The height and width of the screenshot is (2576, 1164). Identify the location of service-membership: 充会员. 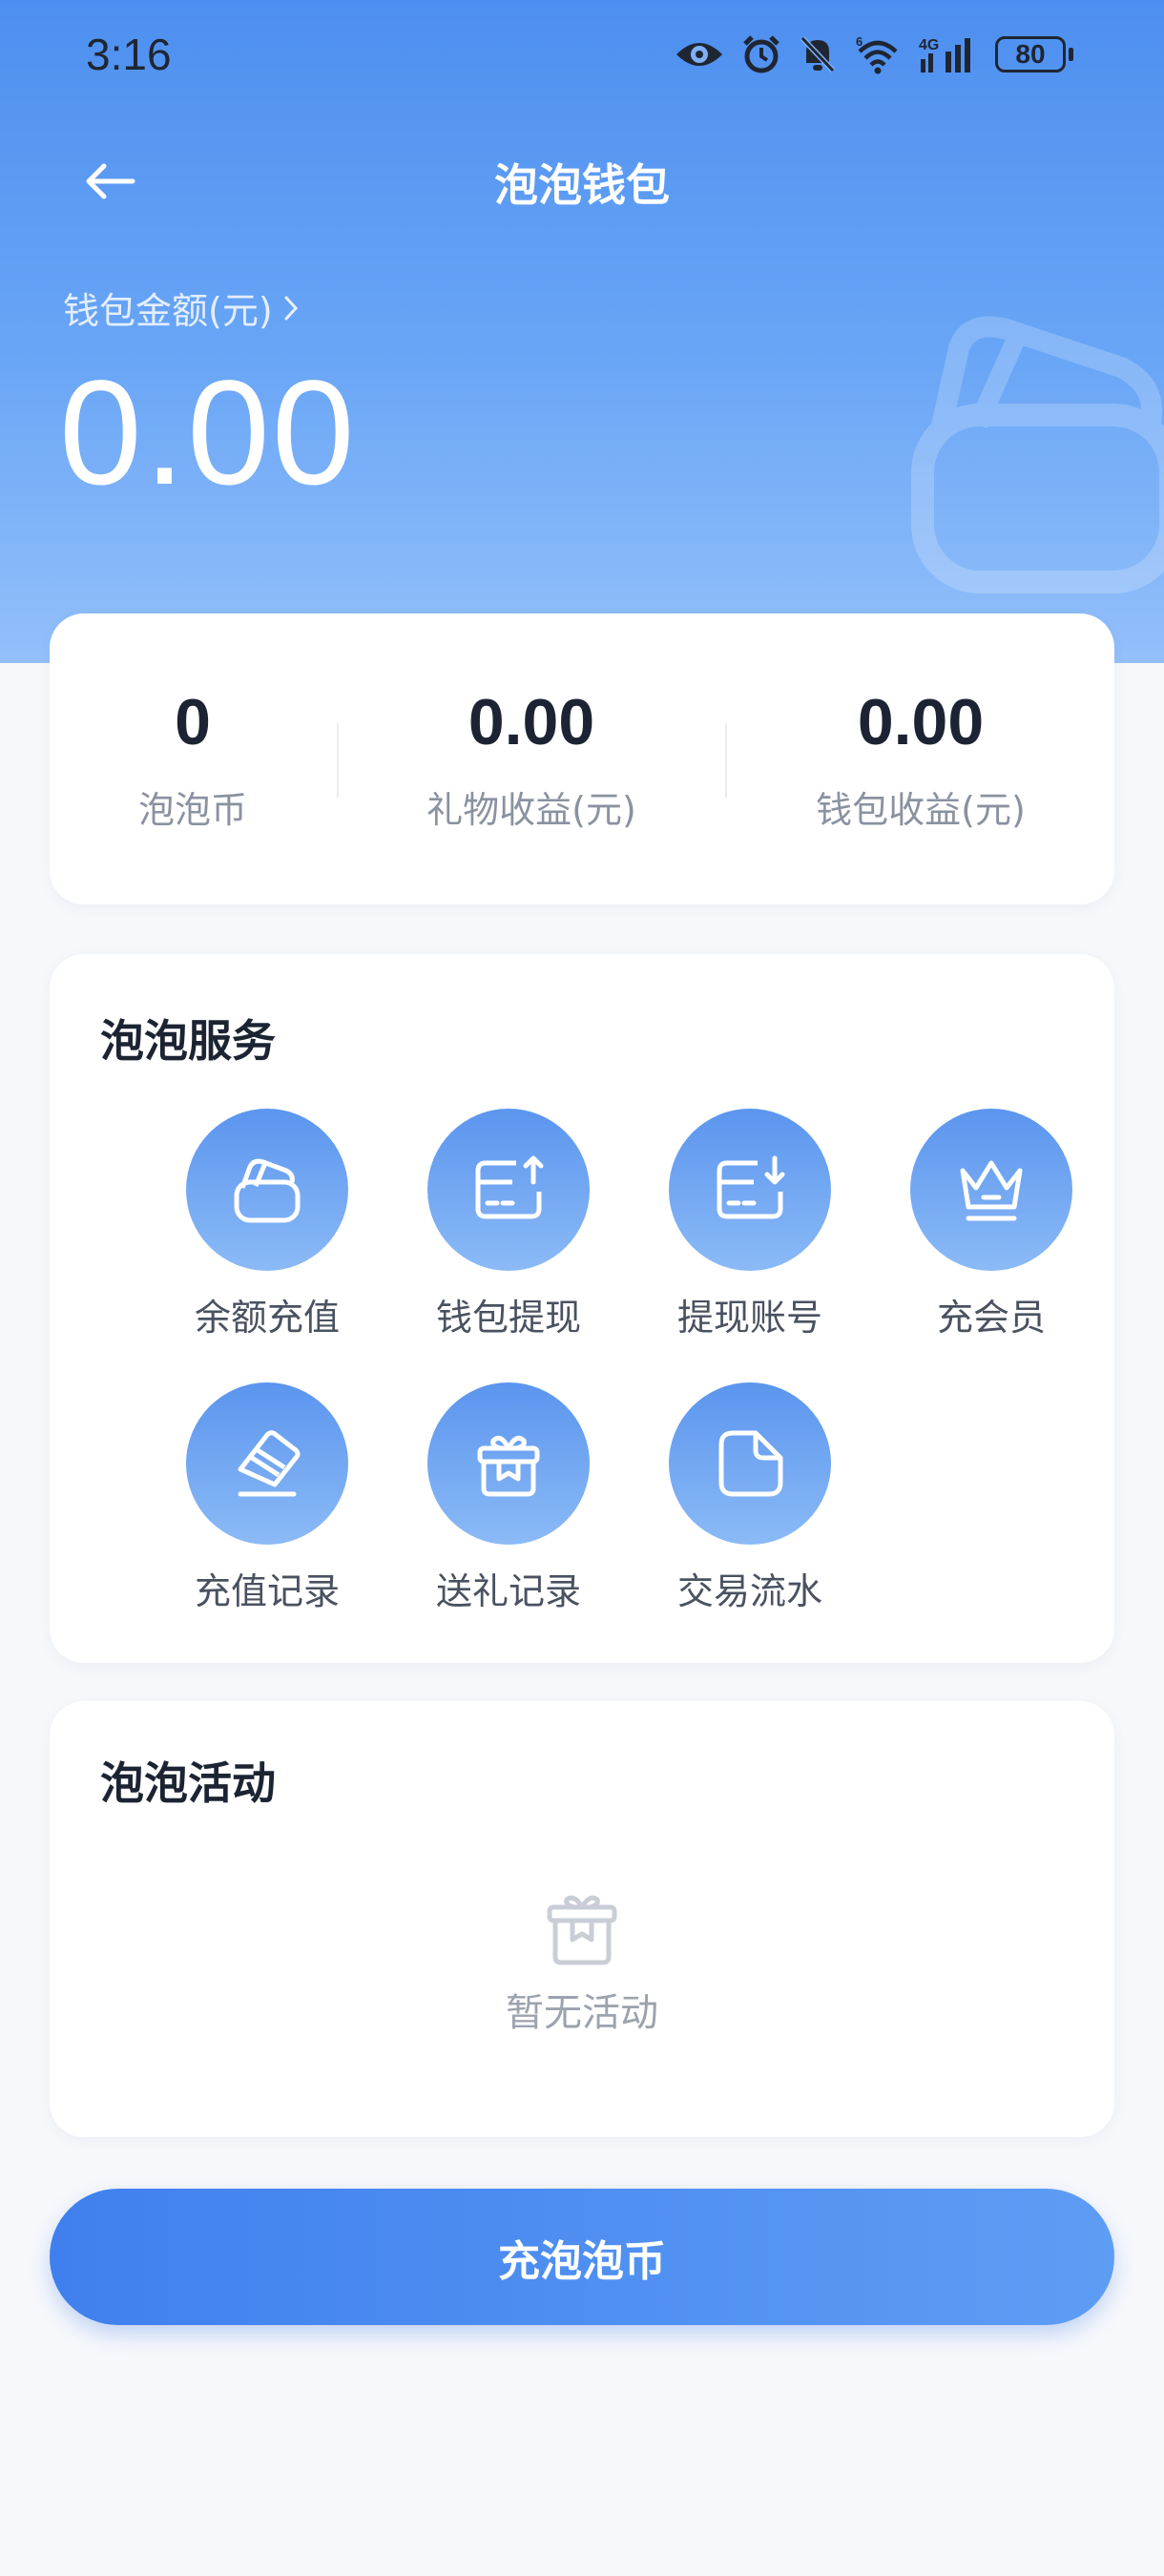
(991, 1224).